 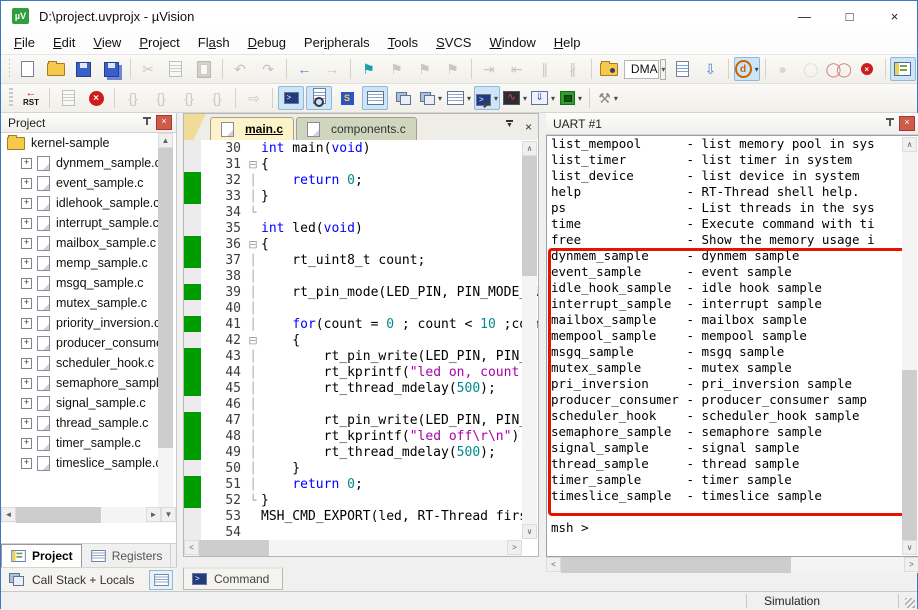 What do you see at coordinates (710, 69) in the screenshot?
I see `incremental-find-button: ⇩` at bounding box center [710, 69].